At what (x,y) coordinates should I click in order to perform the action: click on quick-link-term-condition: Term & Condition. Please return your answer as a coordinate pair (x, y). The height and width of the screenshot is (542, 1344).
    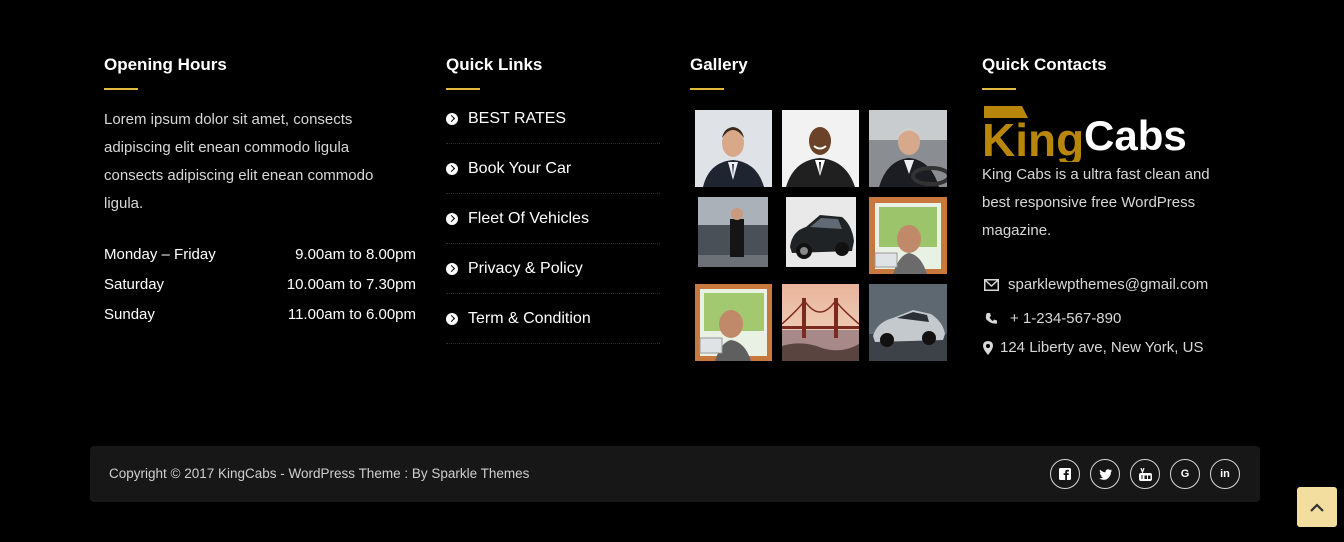
    Looking at the image, I should click on (553, 319).